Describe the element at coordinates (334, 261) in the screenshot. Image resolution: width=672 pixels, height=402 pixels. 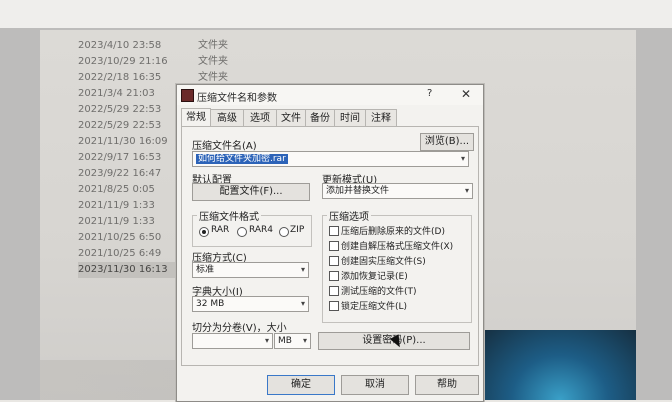
I see `checkbox-solid` at that location.